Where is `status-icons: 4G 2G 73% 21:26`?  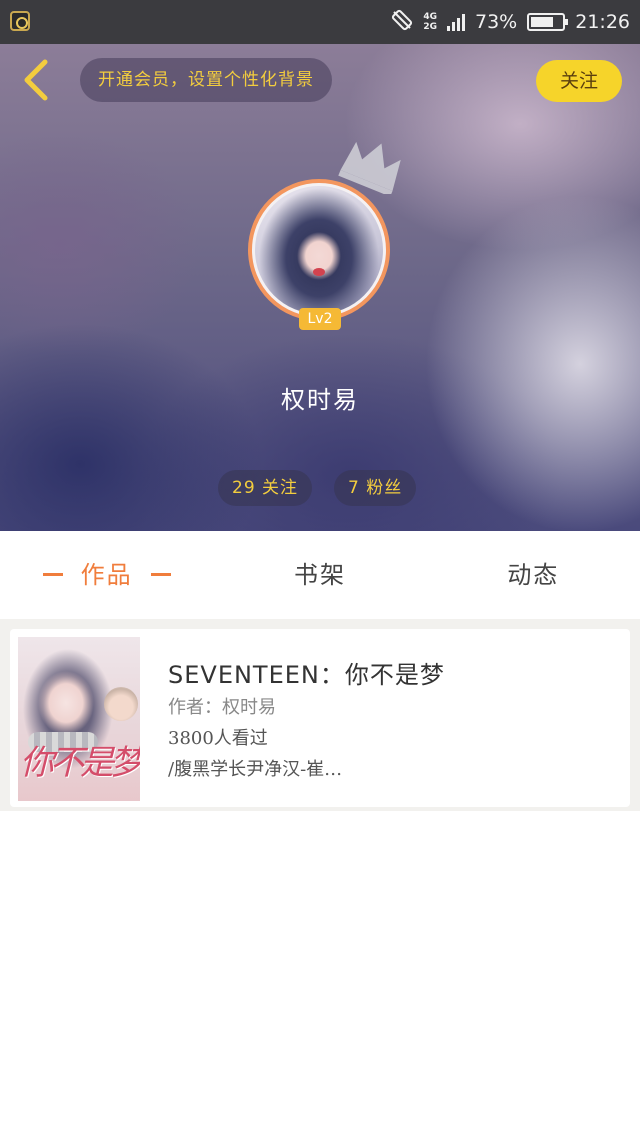 status-icons: 4G 2G 73% 21:26 is located at coordinates (510, 22).